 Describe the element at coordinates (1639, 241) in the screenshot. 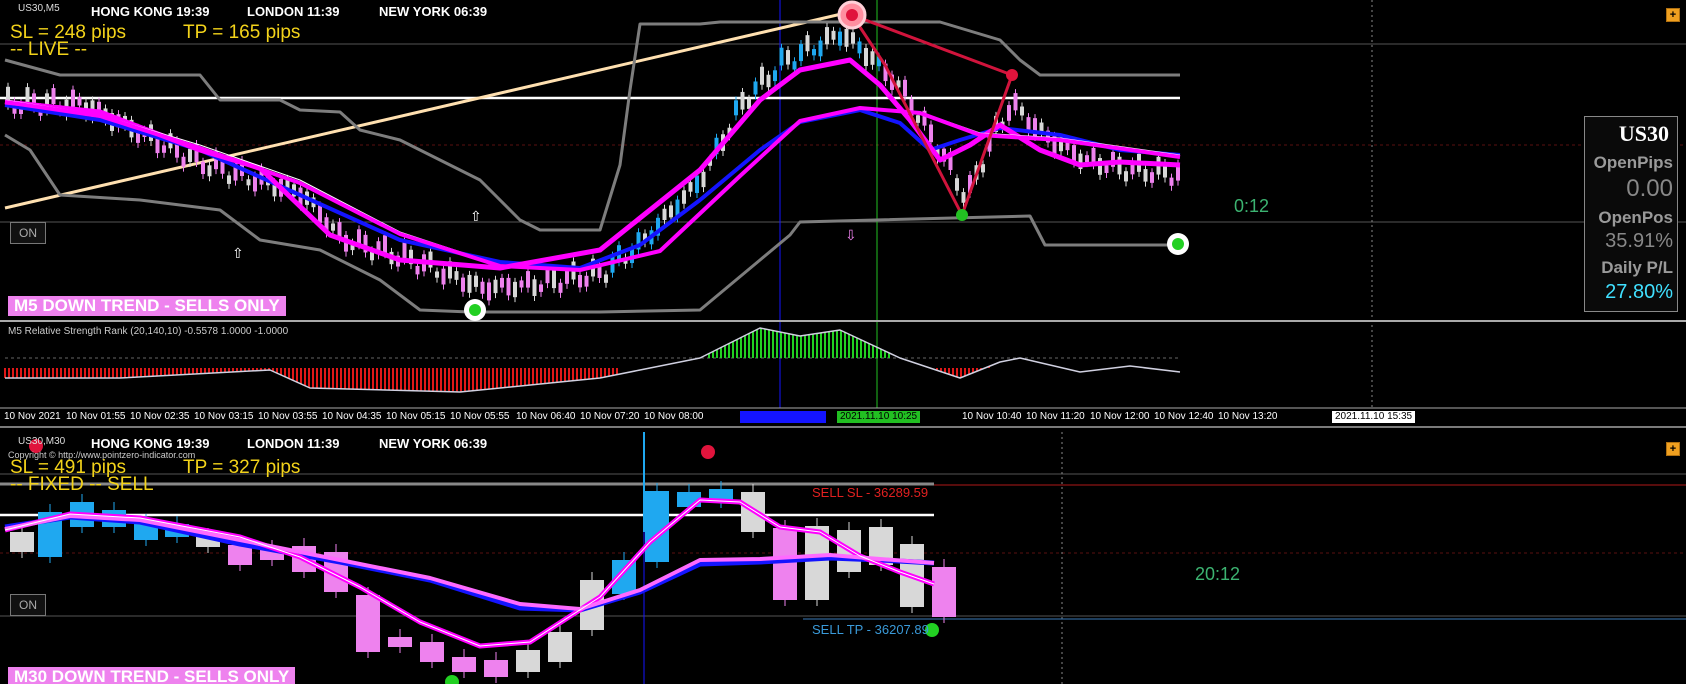

I see `open-pos-value: 35.91%` at that location.